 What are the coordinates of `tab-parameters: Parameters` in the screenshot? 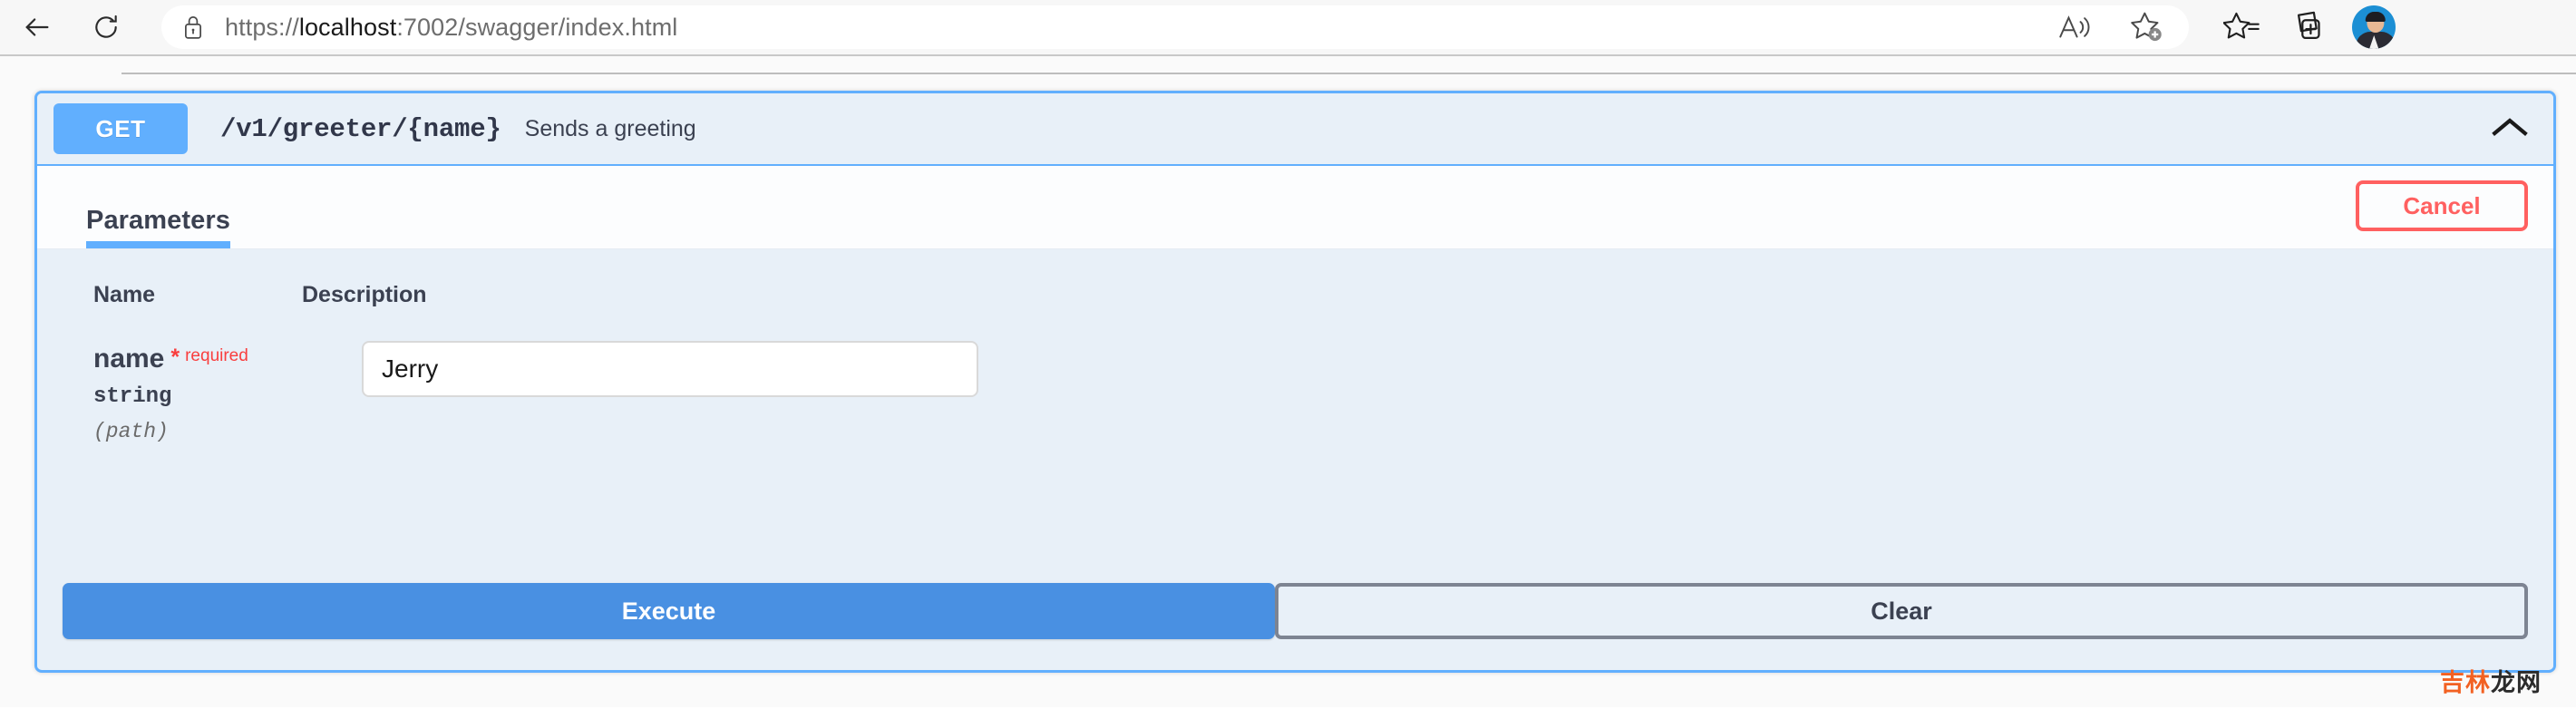 It's located at (158, 227).